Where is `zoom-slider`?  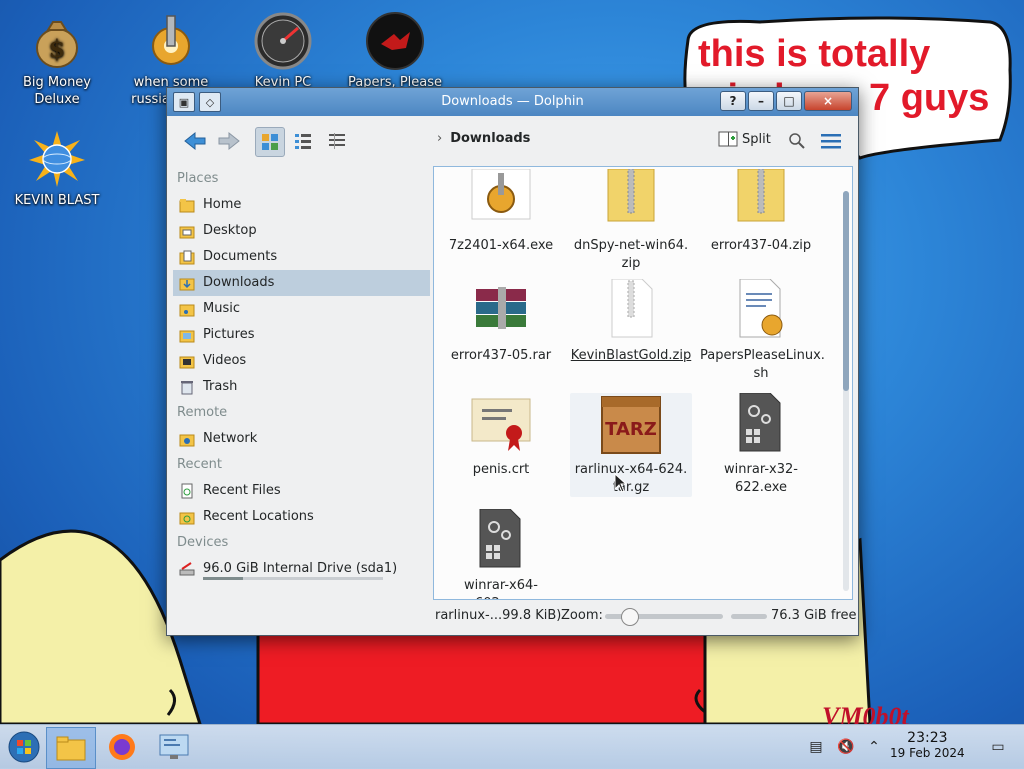
zoom-slider is located at coordinates (664, 617).